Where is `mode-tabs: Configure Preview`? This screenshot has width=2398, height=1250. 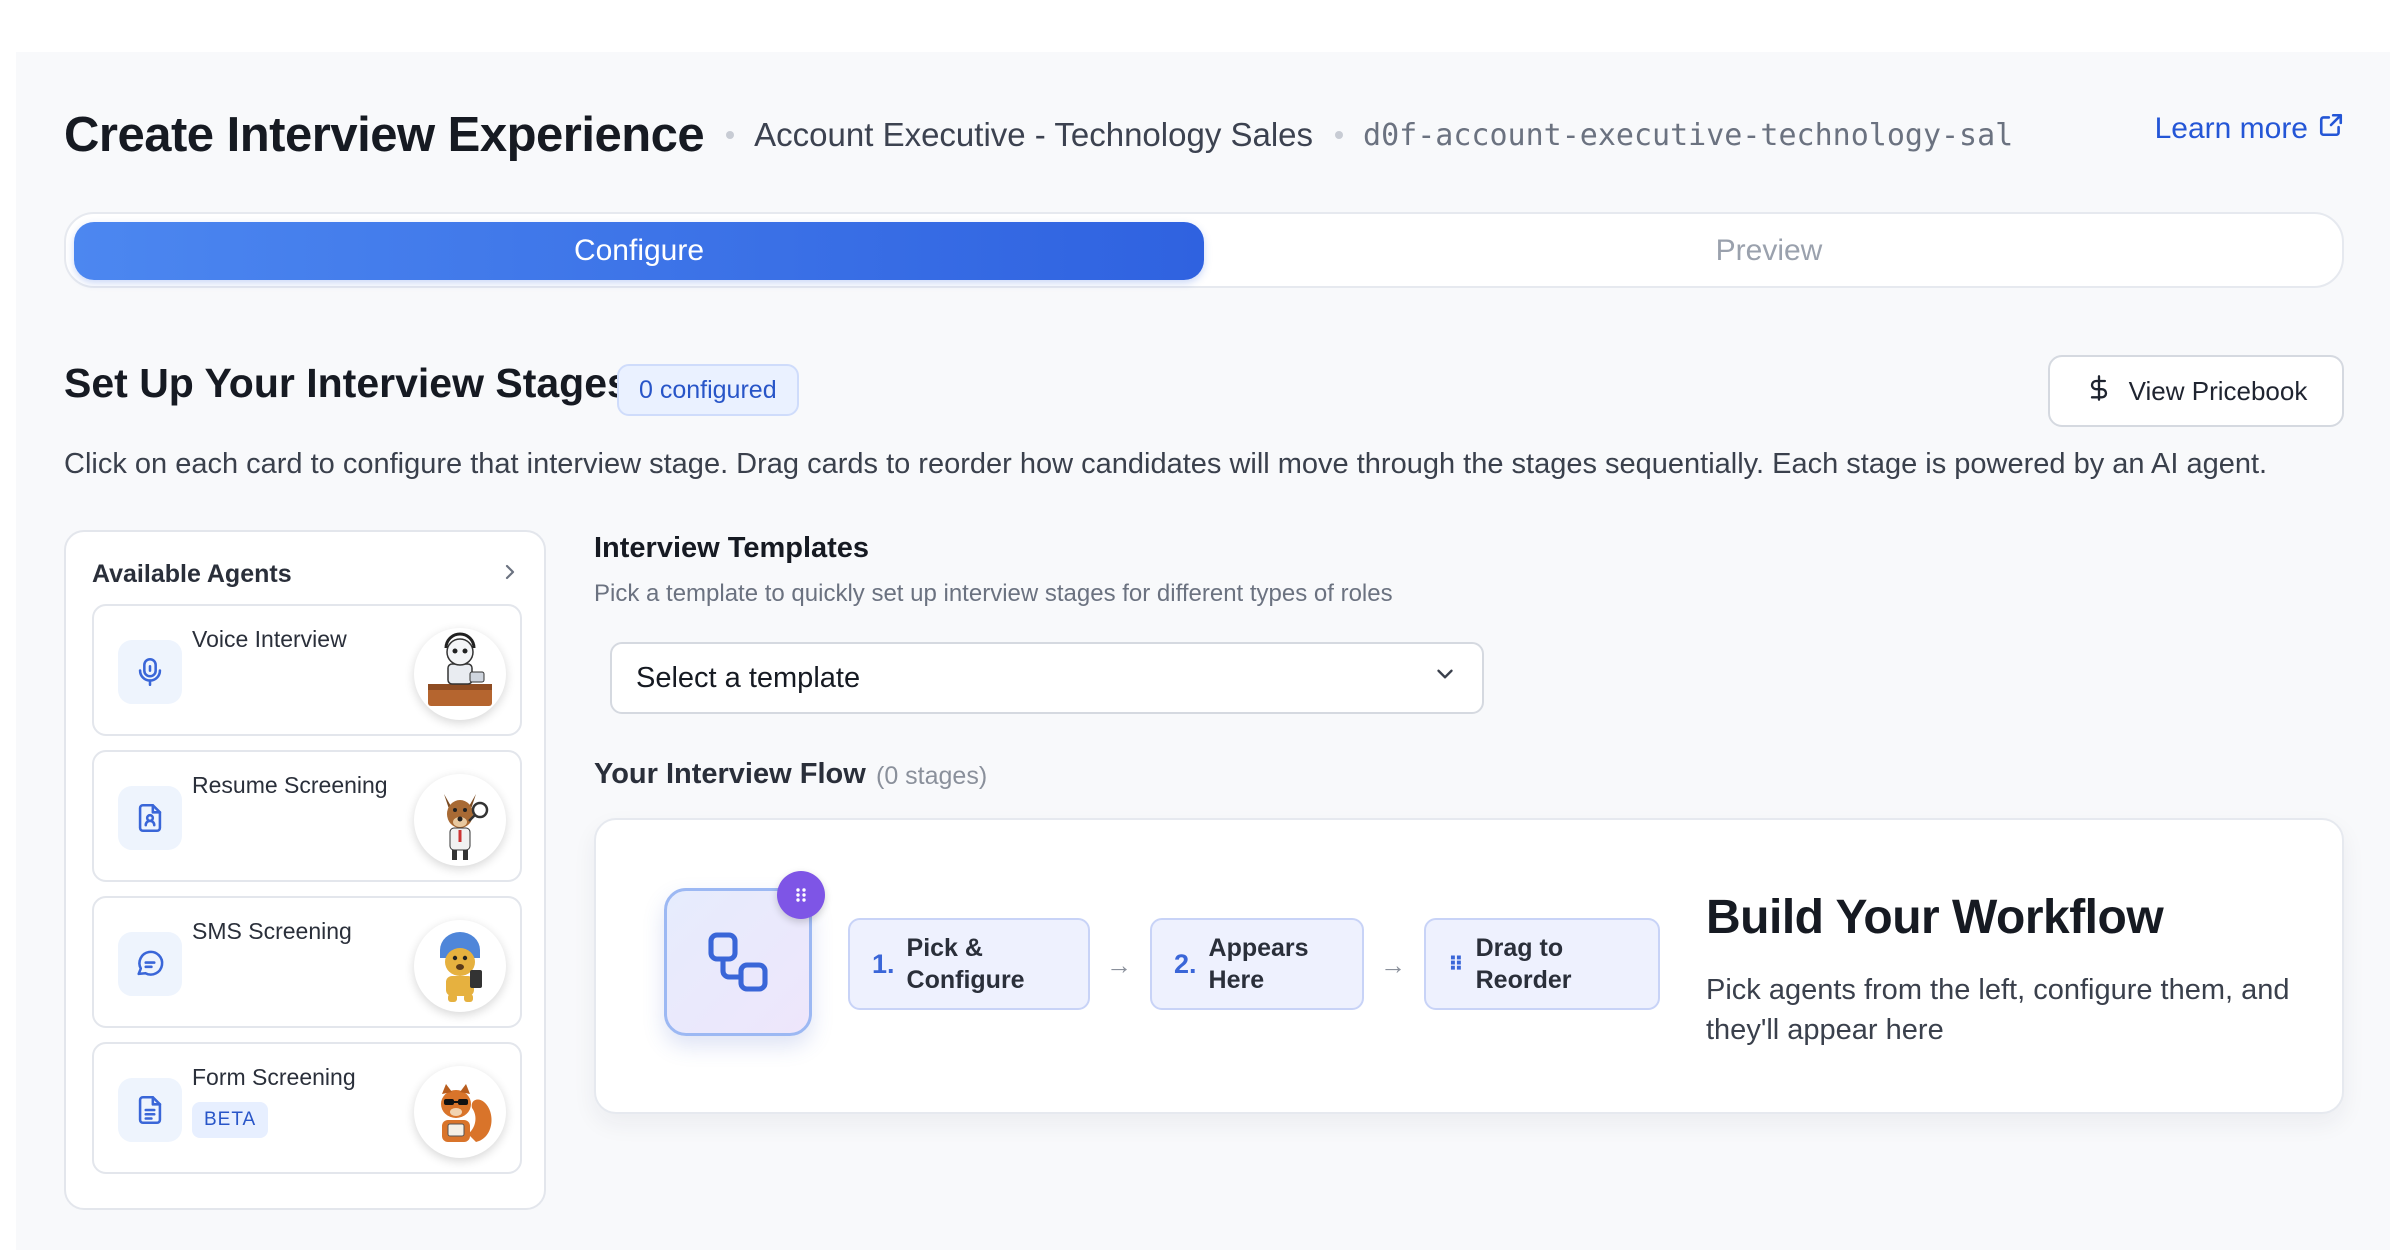
mode-tabs: Configure Preview is located at coordinates (1204, 250).